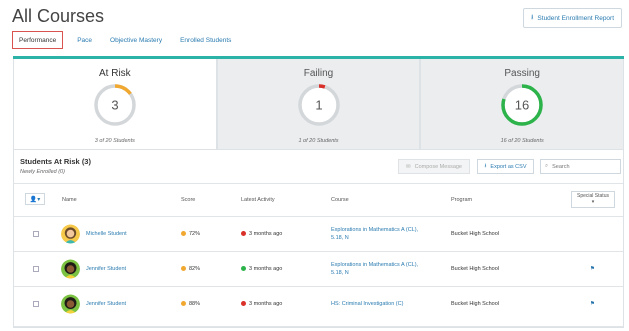  I want to click on tab-enrolled-students: Enrolled Students, so click(205, 40).